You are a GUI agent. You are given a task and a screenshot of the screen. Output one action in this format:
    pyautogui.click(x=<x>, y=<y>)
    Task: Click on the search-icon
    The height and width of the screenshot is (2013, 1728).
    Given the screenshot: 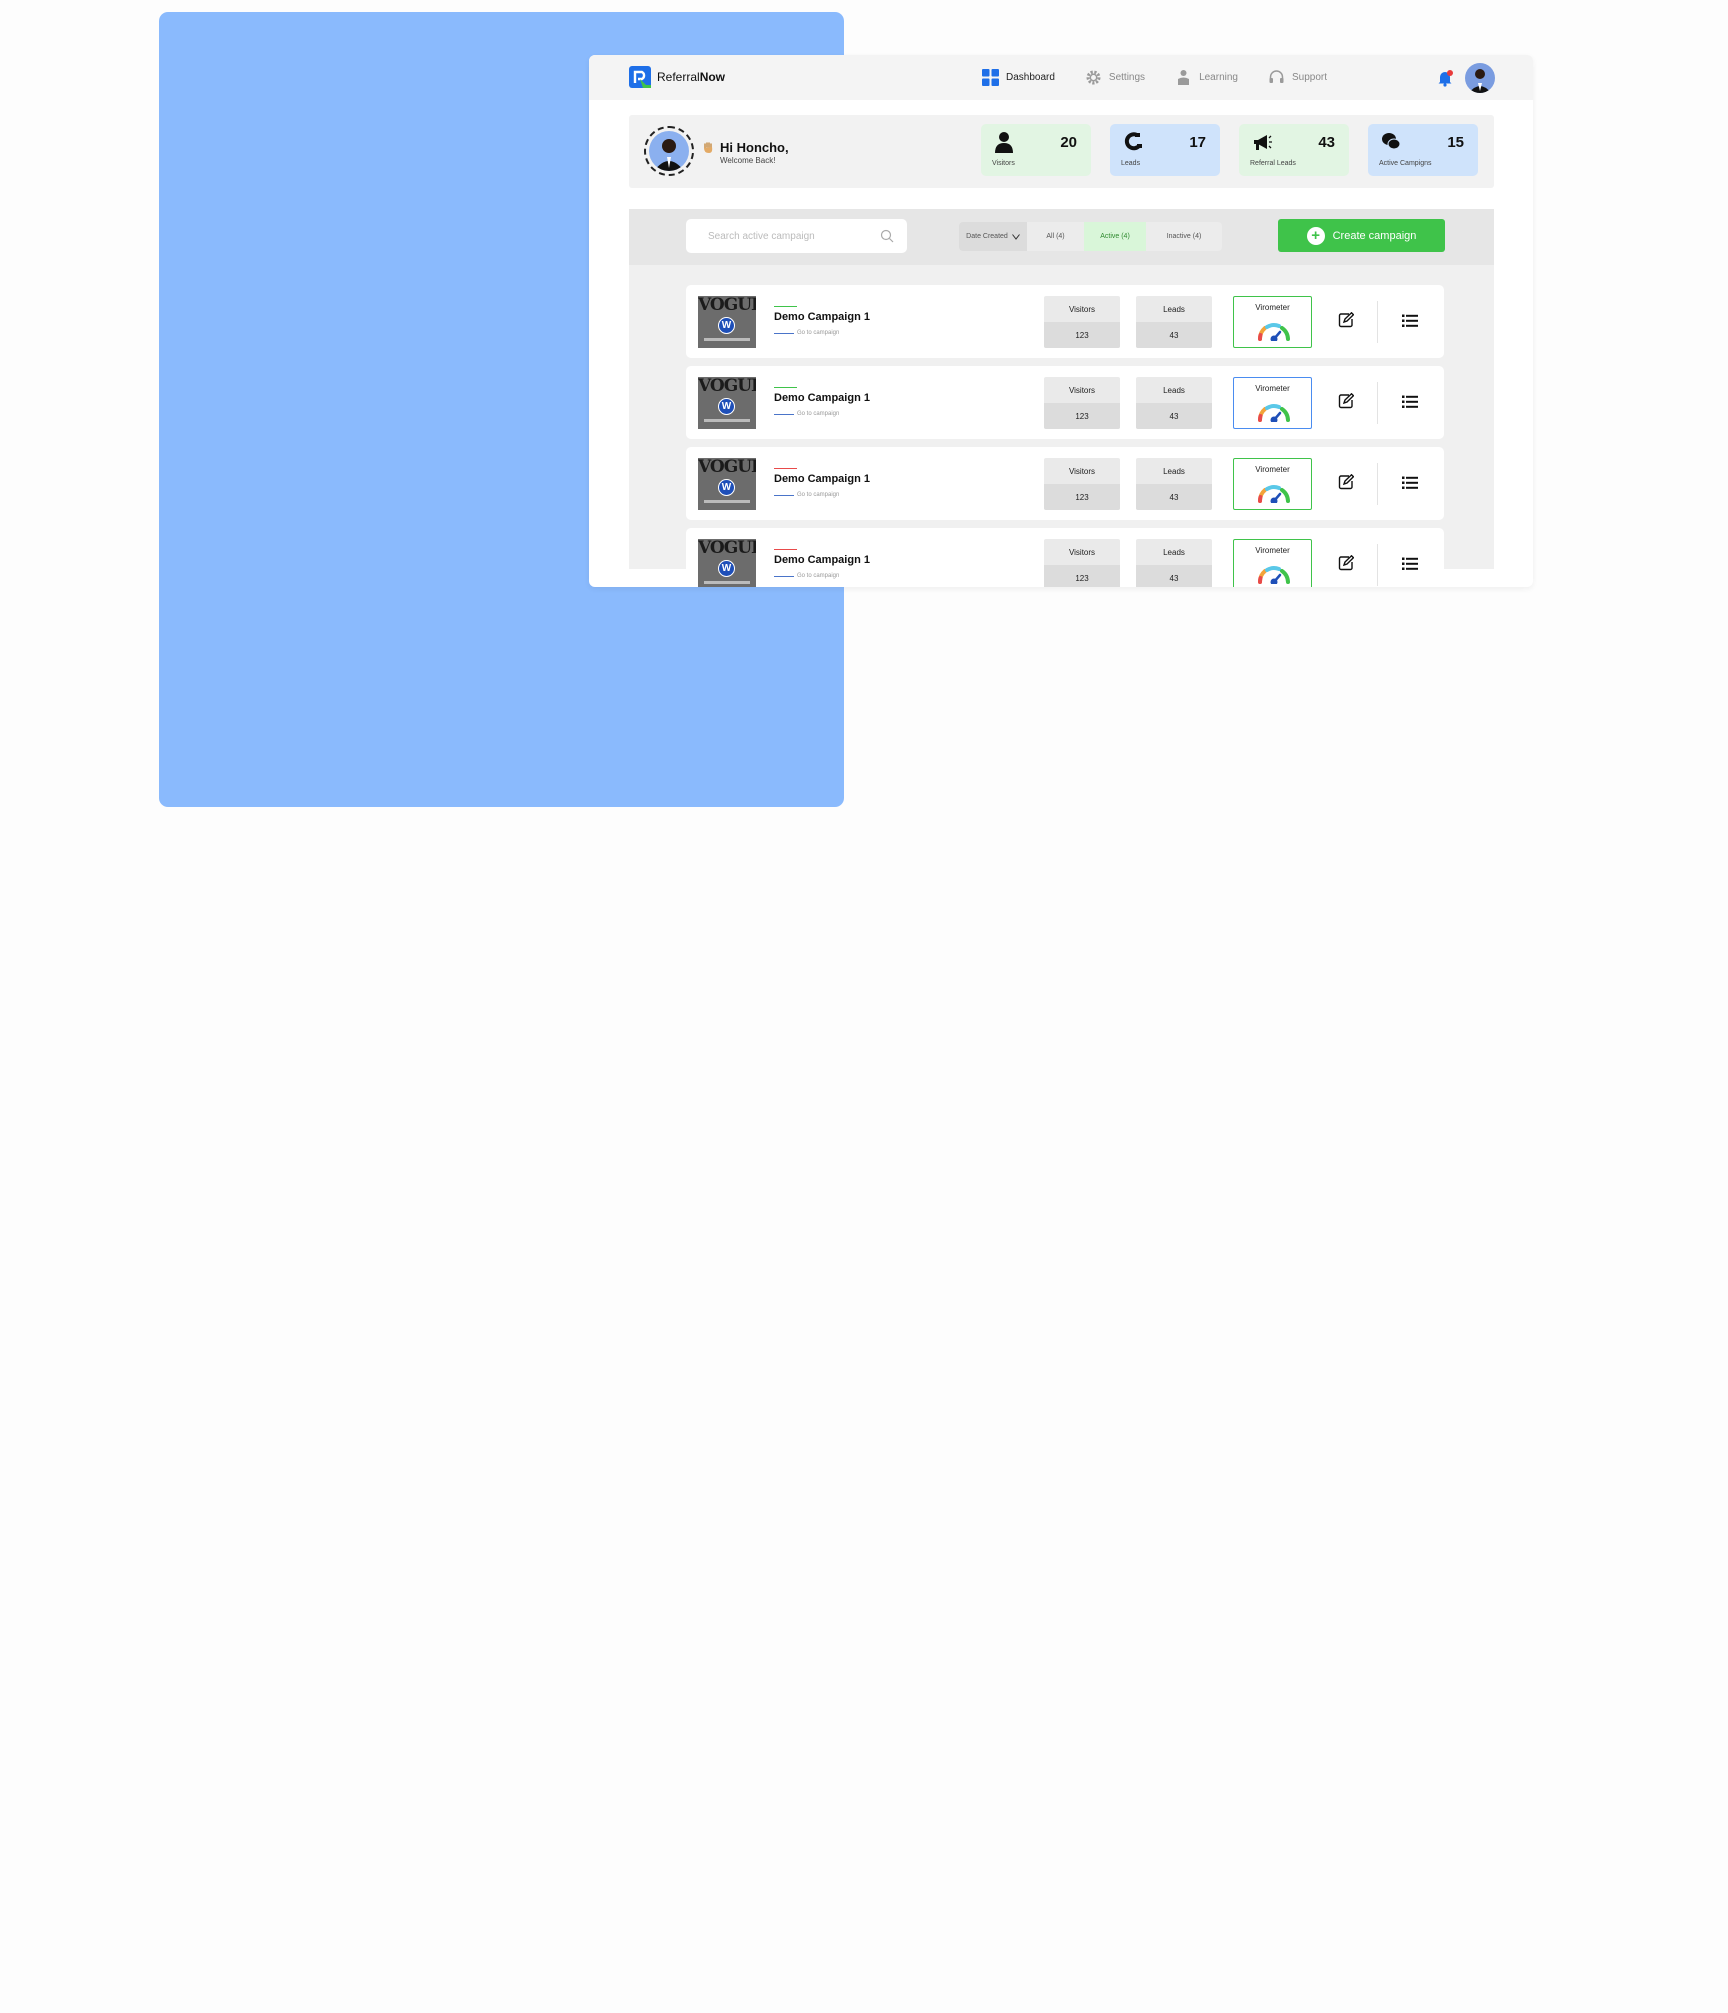 What is the action you would take?
    pyautogui.click(x=887, y=236)
    